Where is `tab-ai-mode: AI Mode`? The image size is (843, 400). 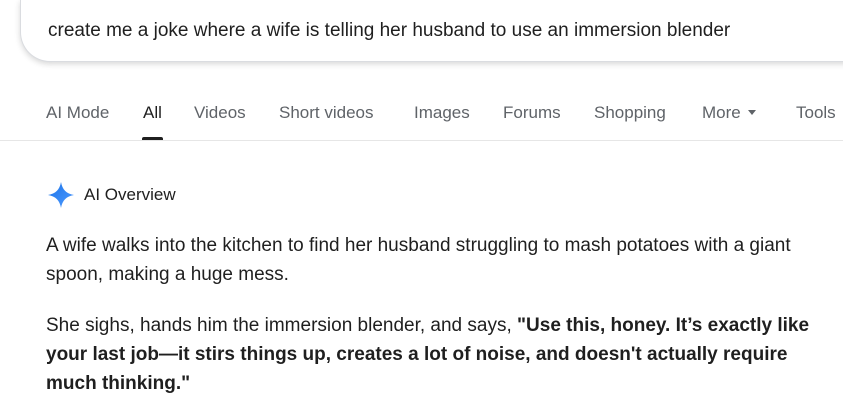
tab-ai-mode: AI Mode is located at coordinates (77, 113).